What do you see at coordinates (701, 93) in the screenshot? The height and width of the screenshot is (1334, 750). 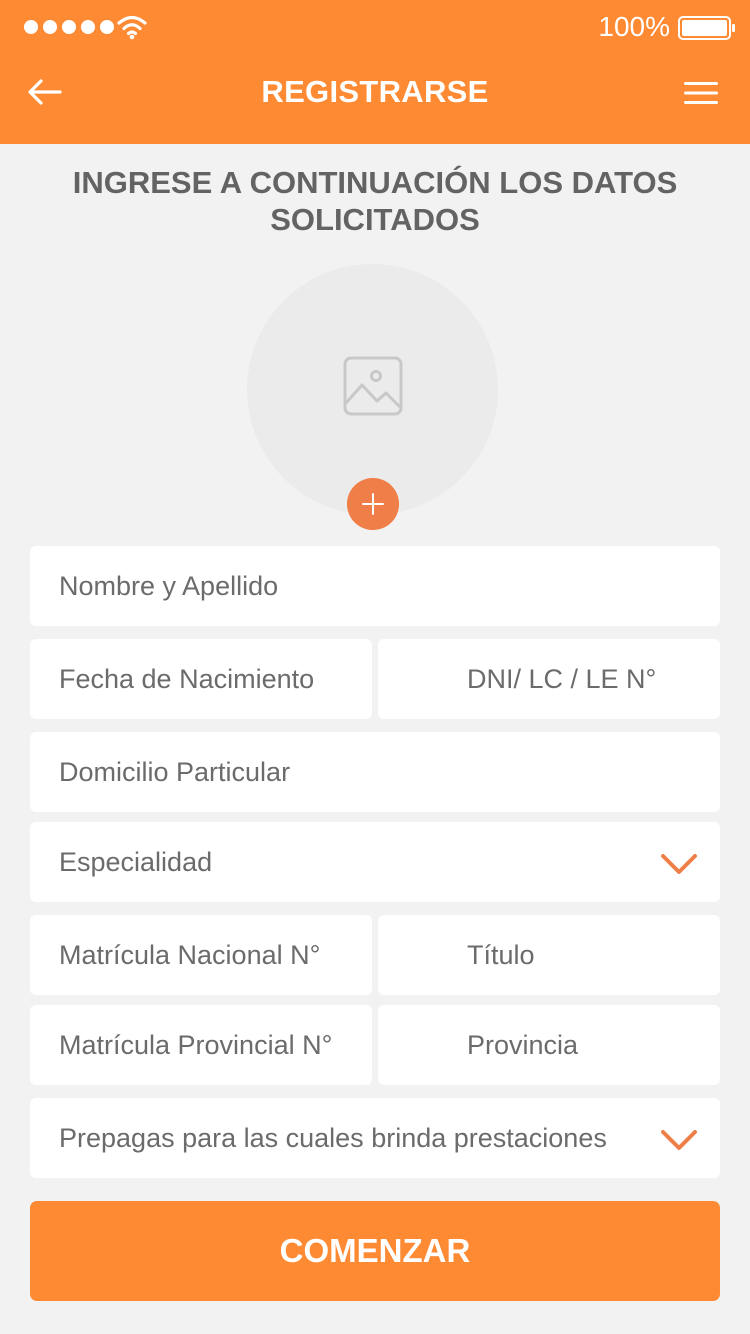 I see `hamburger-menu-icon` at bounding box center [701, 93].